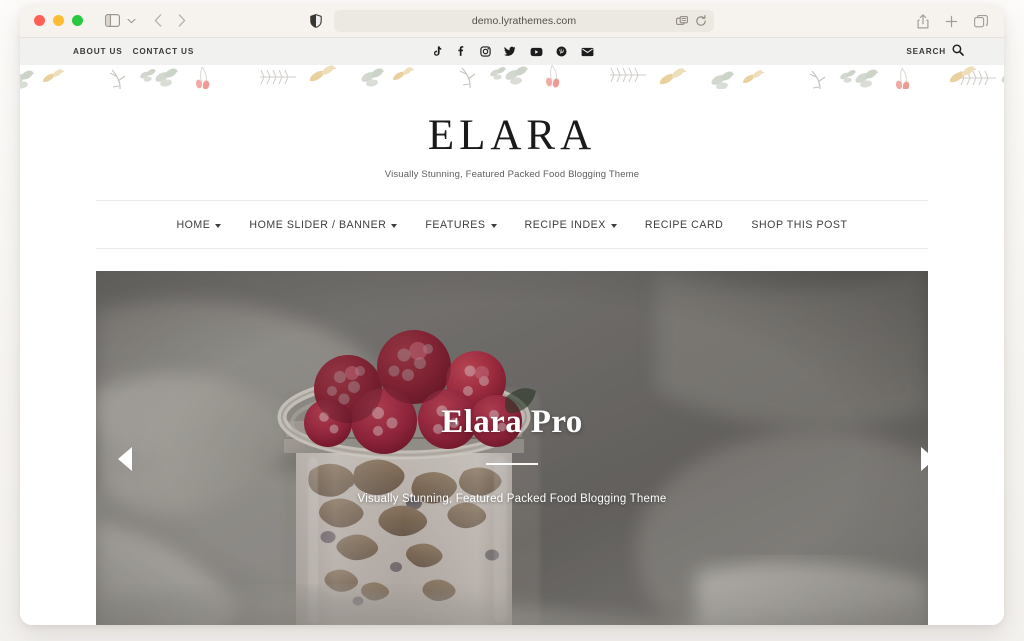 The height and width of the screenshot is (641, 1024). I want to click on nav-item-label: SHOP THIS POST, so click(799, 224).